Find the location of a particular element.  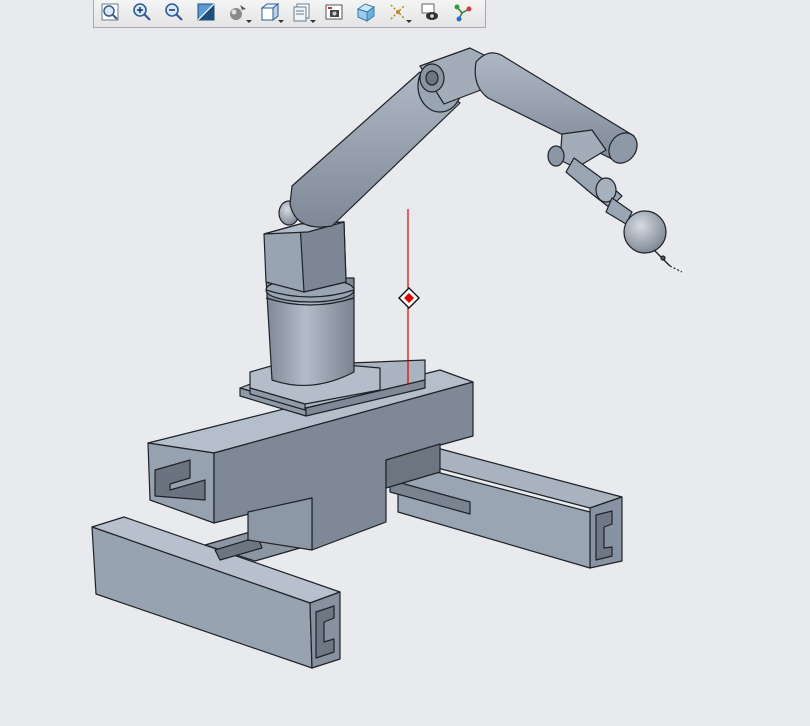

zoom-refit-icon is located at coordinates (110, 11).